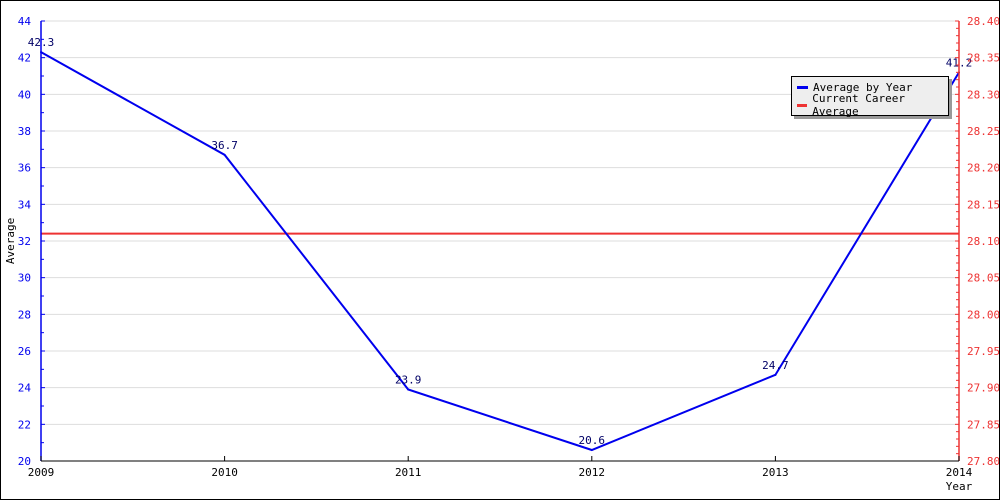  What do you see at coordinates (25, 388) in the screenshot?
I see `y-tick-label: 24` at bounding box center [25, 388].